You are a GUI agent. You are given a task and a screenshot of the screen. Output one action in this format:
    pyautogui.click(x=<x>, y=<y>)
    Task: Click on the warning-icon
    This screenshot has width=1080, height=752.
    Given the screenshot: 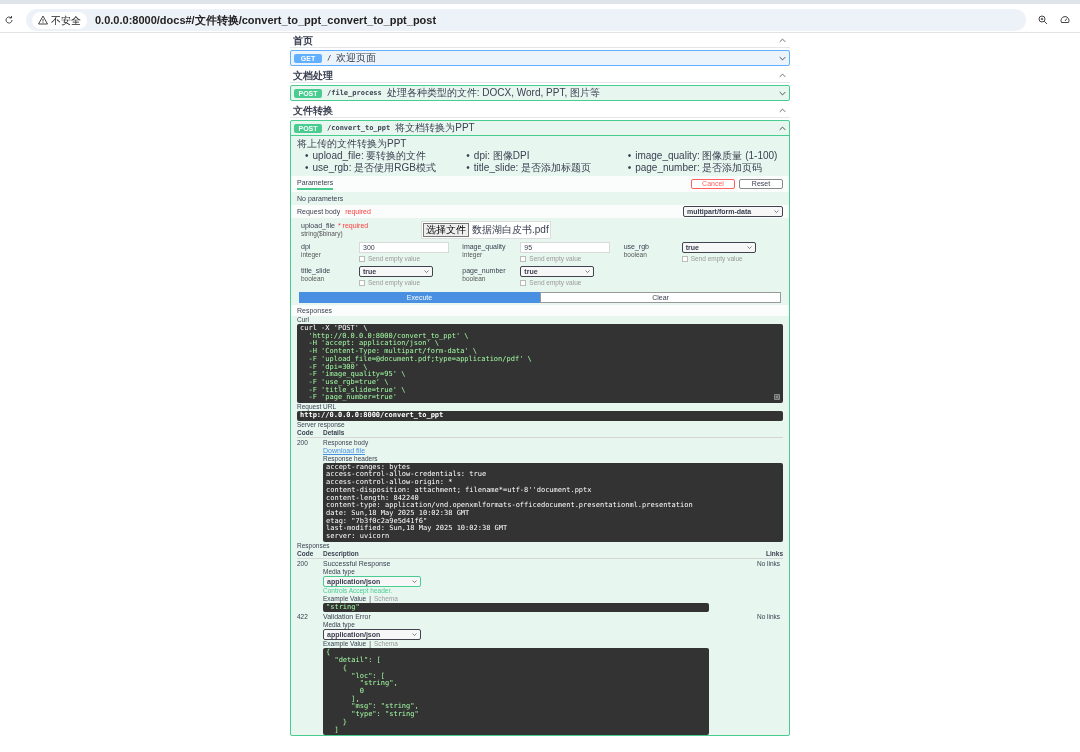 What is the action you would take?
    pyautogui.click(x=43, y=20)
    